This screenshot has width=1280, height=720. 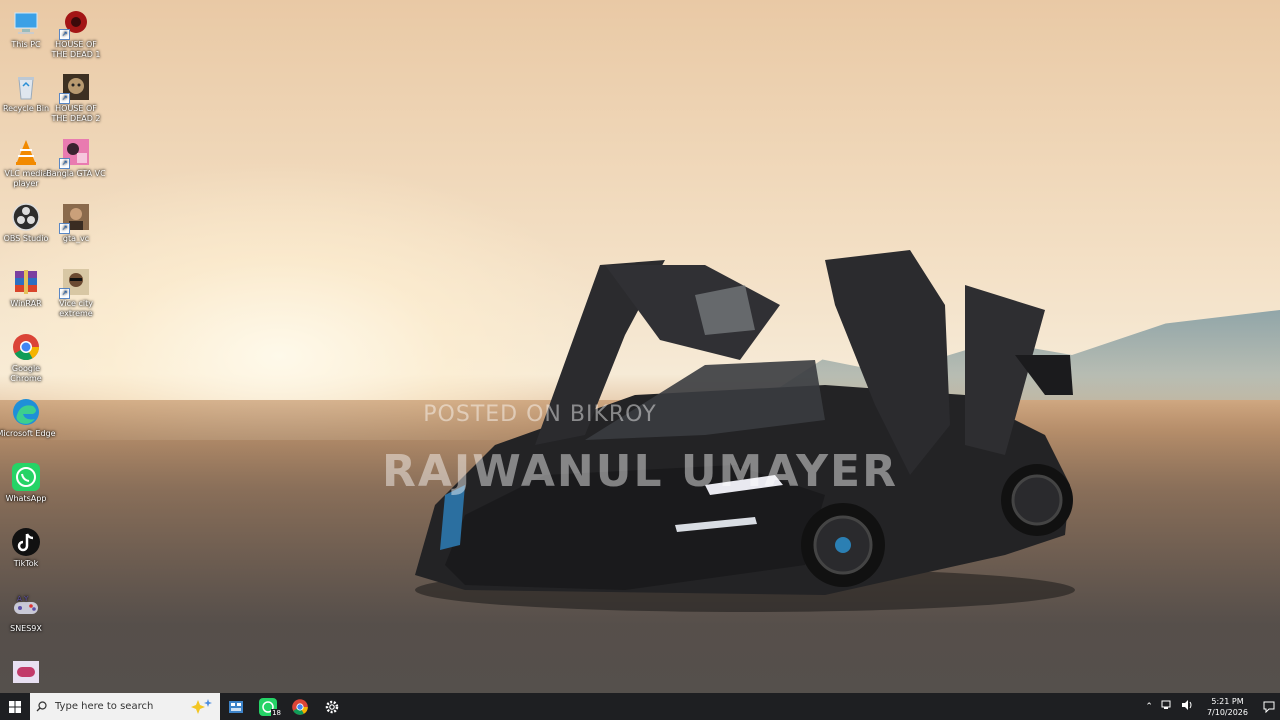 What do you see at coordinates (76, 49) in the screenshot?
I see `desktop-icon-label: HOUSE OF THE DEAD 1` at bounding box center [76, 49].